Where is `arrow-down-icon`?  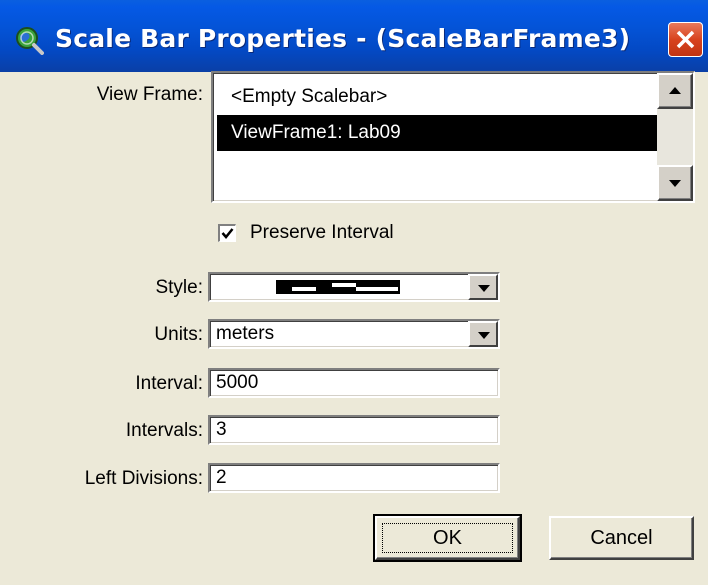 arrow-down-icon is located at coordinates (675, 183).